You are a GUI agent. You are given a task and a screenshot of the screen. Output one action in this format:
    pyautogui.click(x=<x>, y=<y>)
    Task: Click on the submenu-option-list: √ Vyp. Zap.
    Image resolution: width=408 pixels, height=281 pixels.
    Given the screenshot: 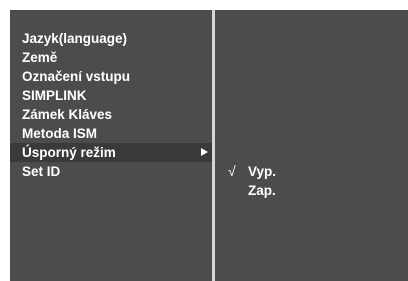 What is the action you would take?
    pyautogui.click(x=311, y=181)
    